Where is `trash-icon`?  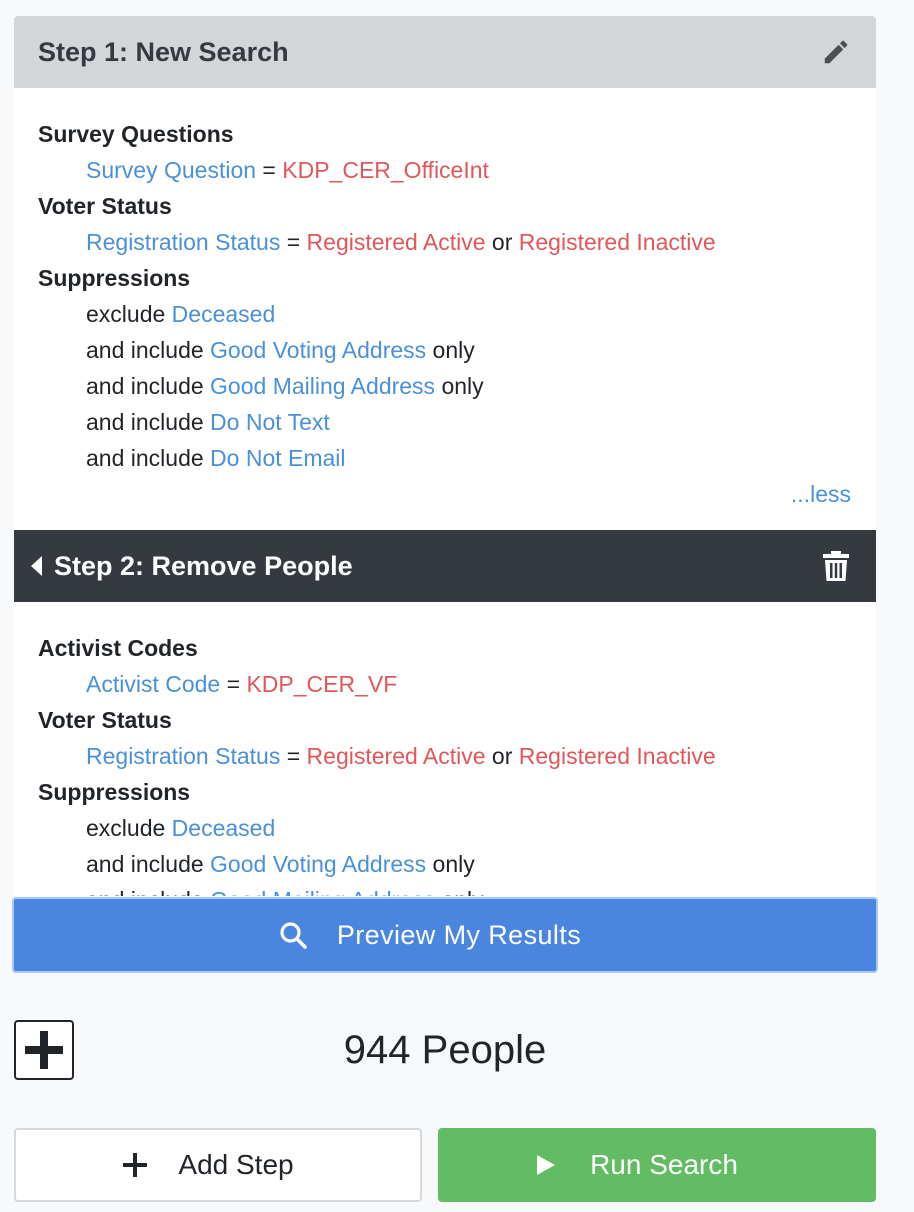 trash-icon is located at coordinates (836, 566).